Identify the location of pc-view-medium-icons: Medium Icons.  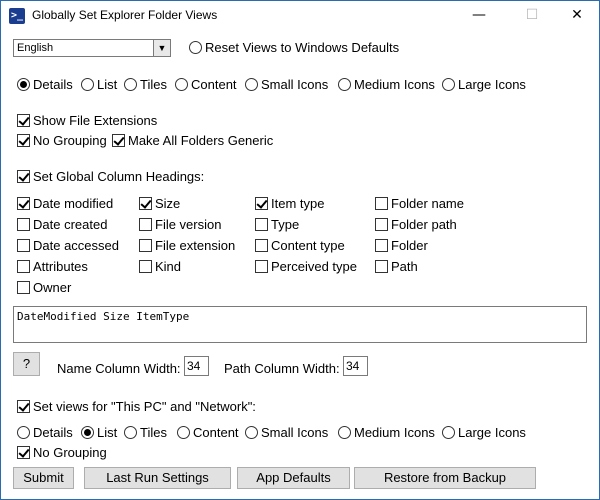
(386, 432).